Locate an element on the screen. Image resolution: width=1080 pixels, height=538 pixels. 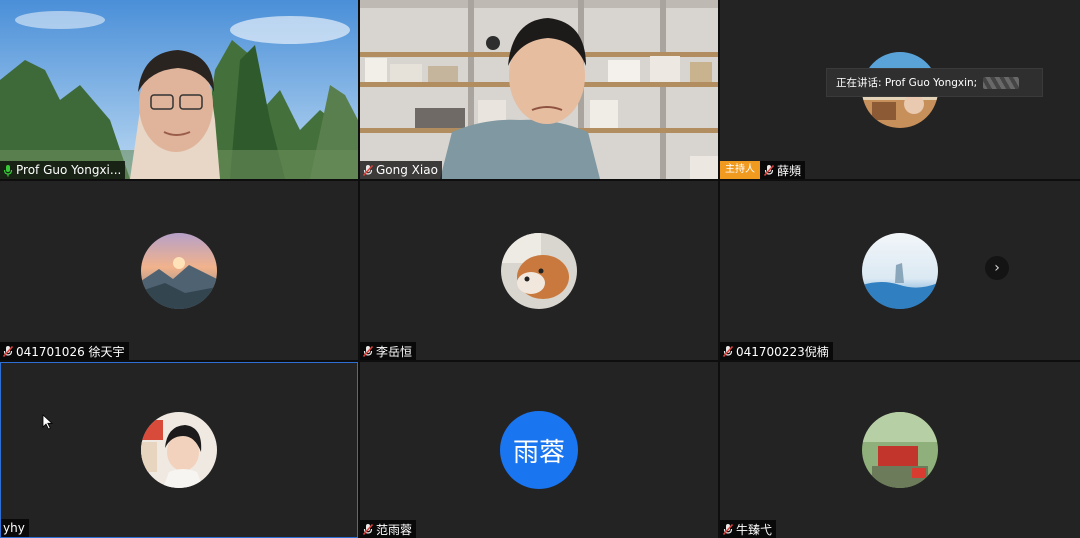
speaking-label: 正在讲话: Prof Guo Yongxin; is located at coordinates (907, 83).